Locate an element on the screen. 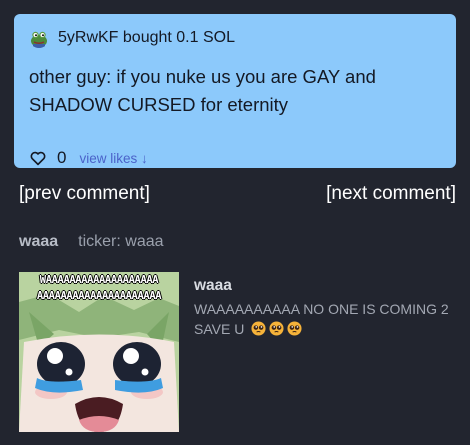  comment-header: 5yRwKF bought 0.1 SOL is located at coordinates (132, 38).